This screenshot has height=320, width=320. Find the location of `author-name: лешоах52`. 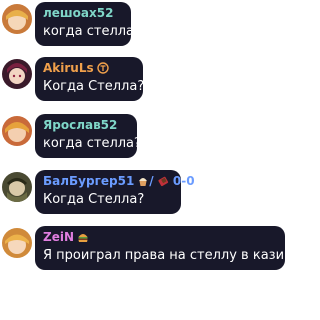

author-name: лешоах52 is located at coordinates (83, 13).